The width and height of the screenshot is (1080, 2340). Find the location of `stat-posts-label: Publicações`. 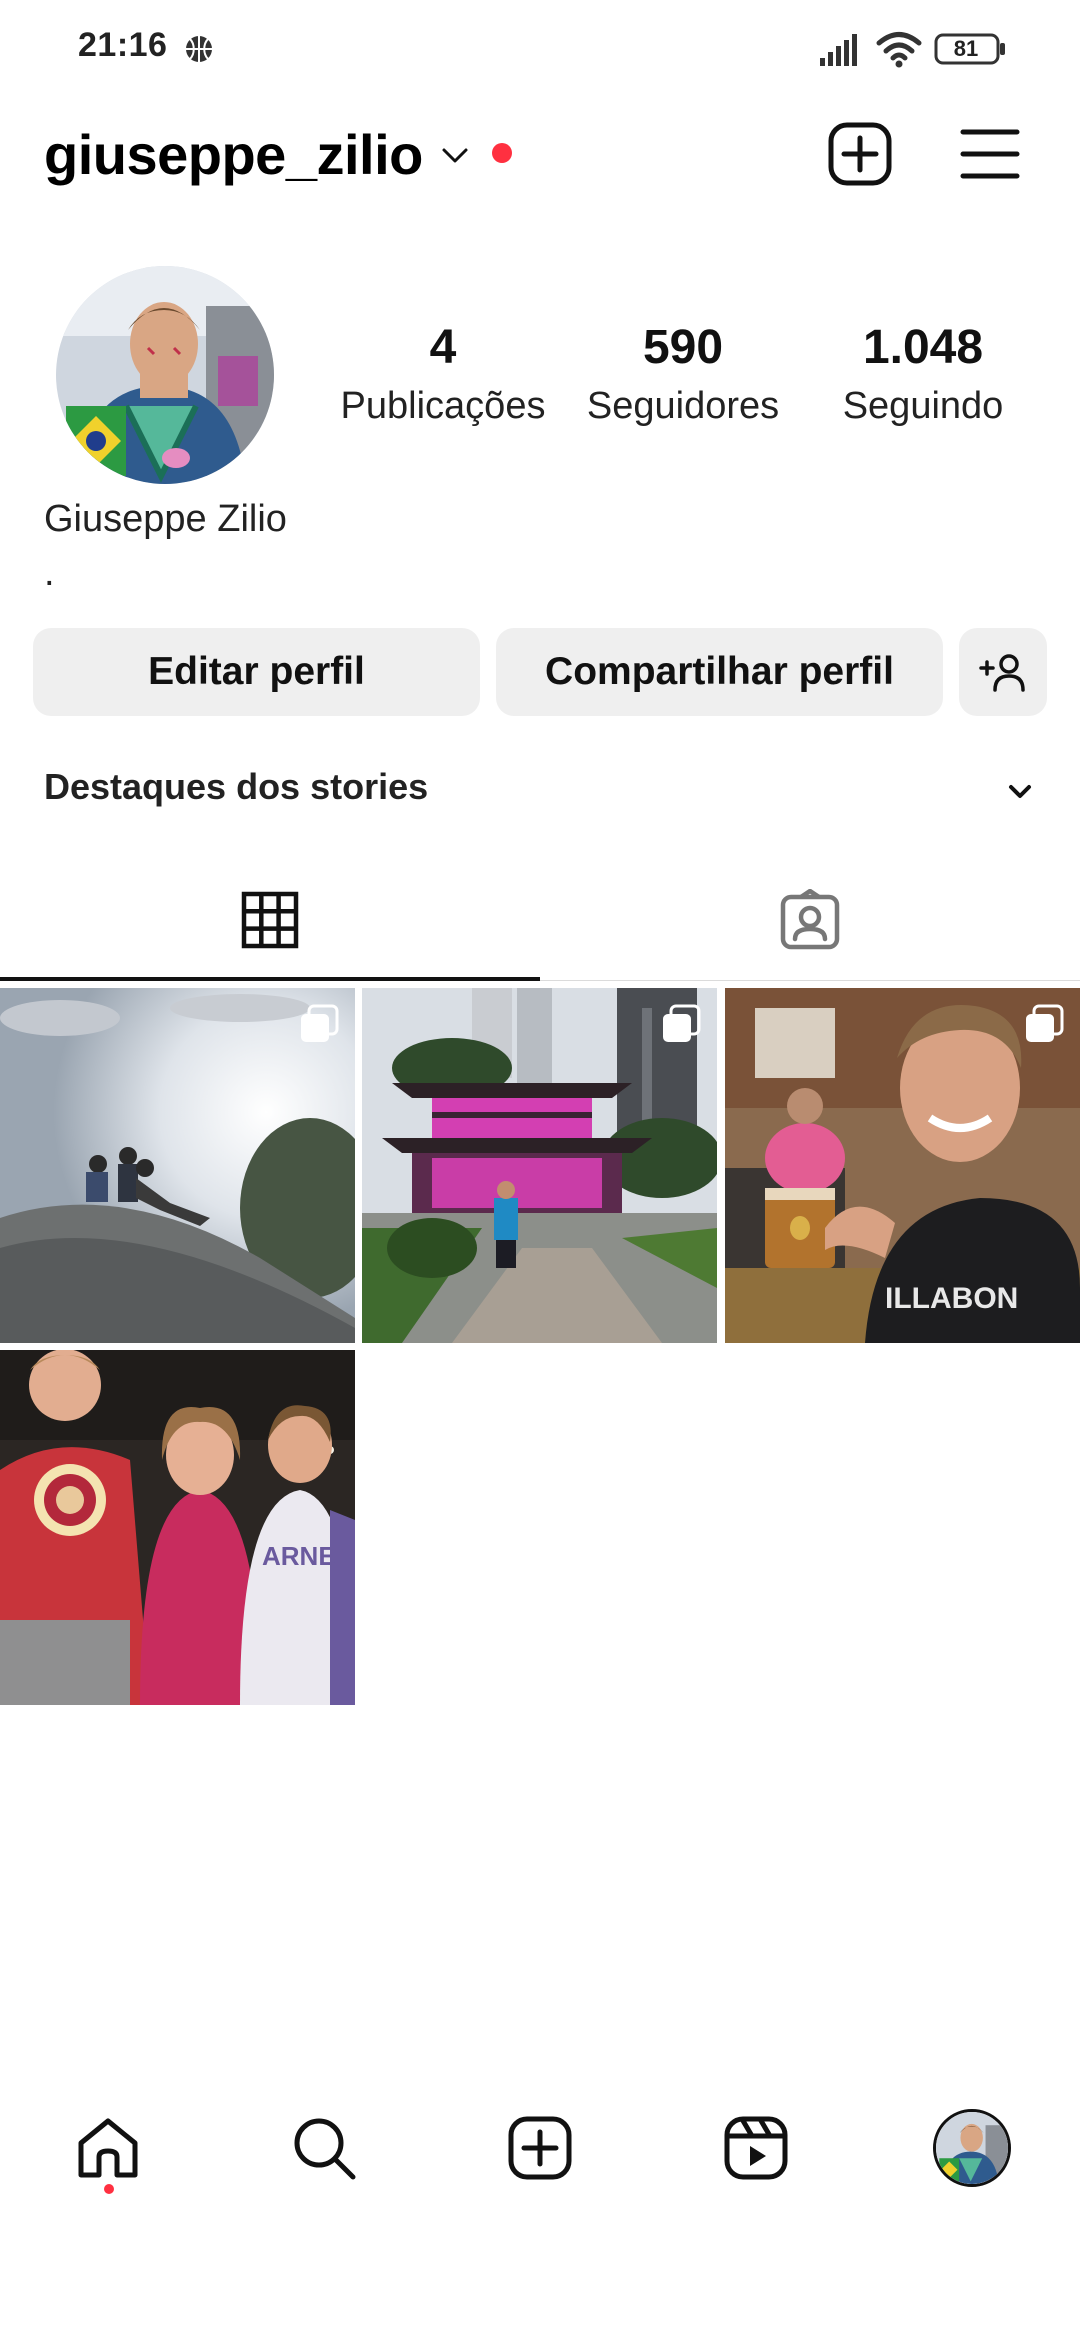

stat-posts-label: Publicações is located at coordinates (443, 406).